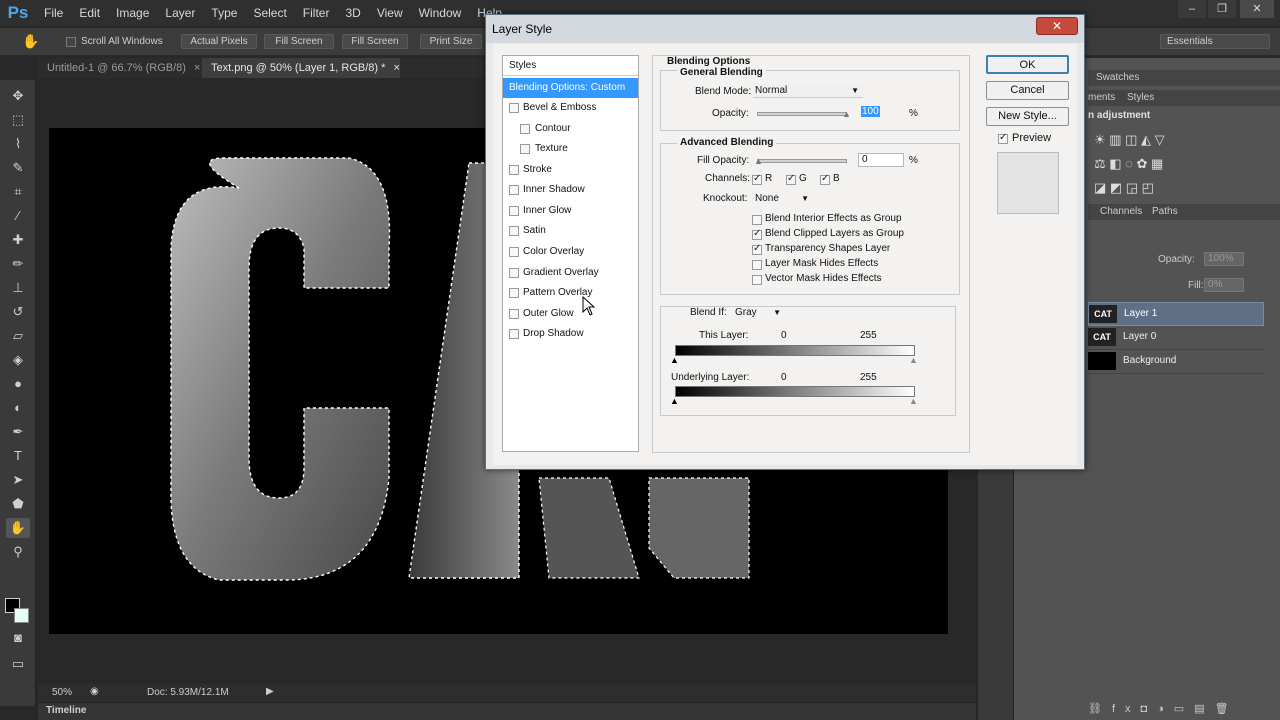 The image size is (1280, 720). What do you see at coordinates (94, 691) in the screenshot?
I see `status-icon: ◉` at bounding box center [94, 691].